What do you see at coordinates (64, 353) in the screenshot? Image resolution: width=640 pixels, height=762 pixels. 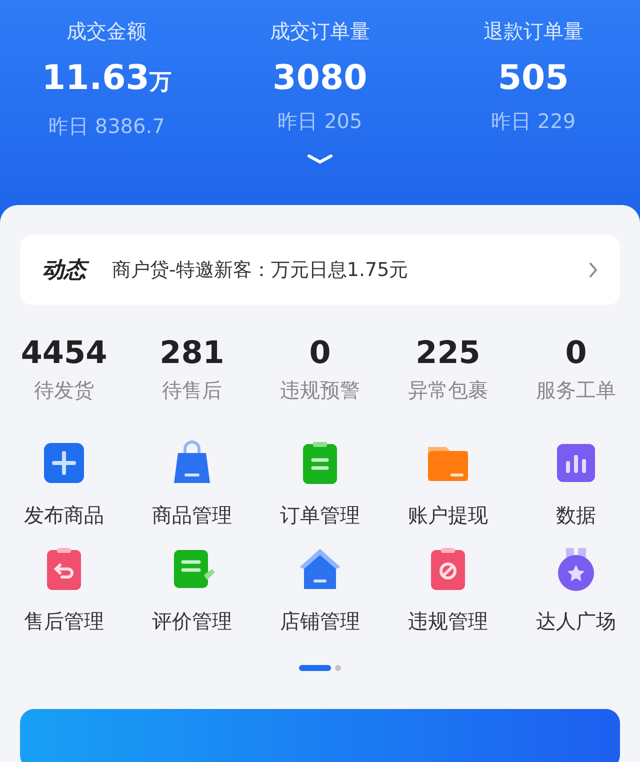 I see `stat-value: 4454` at bounding box center [64, 353].